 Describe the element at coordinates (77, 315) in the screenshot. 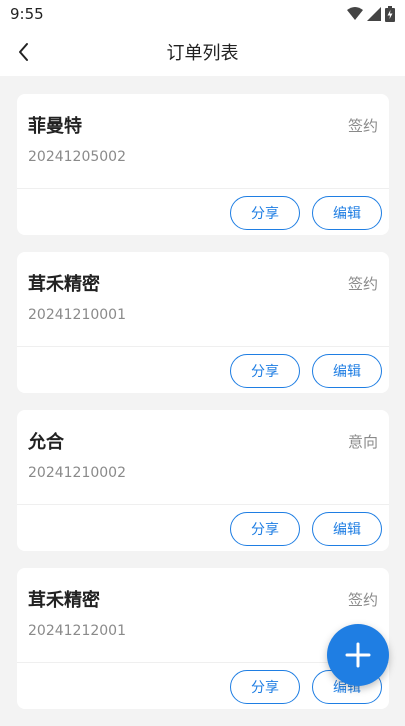

I see `order-number: 20241210001` at that location.